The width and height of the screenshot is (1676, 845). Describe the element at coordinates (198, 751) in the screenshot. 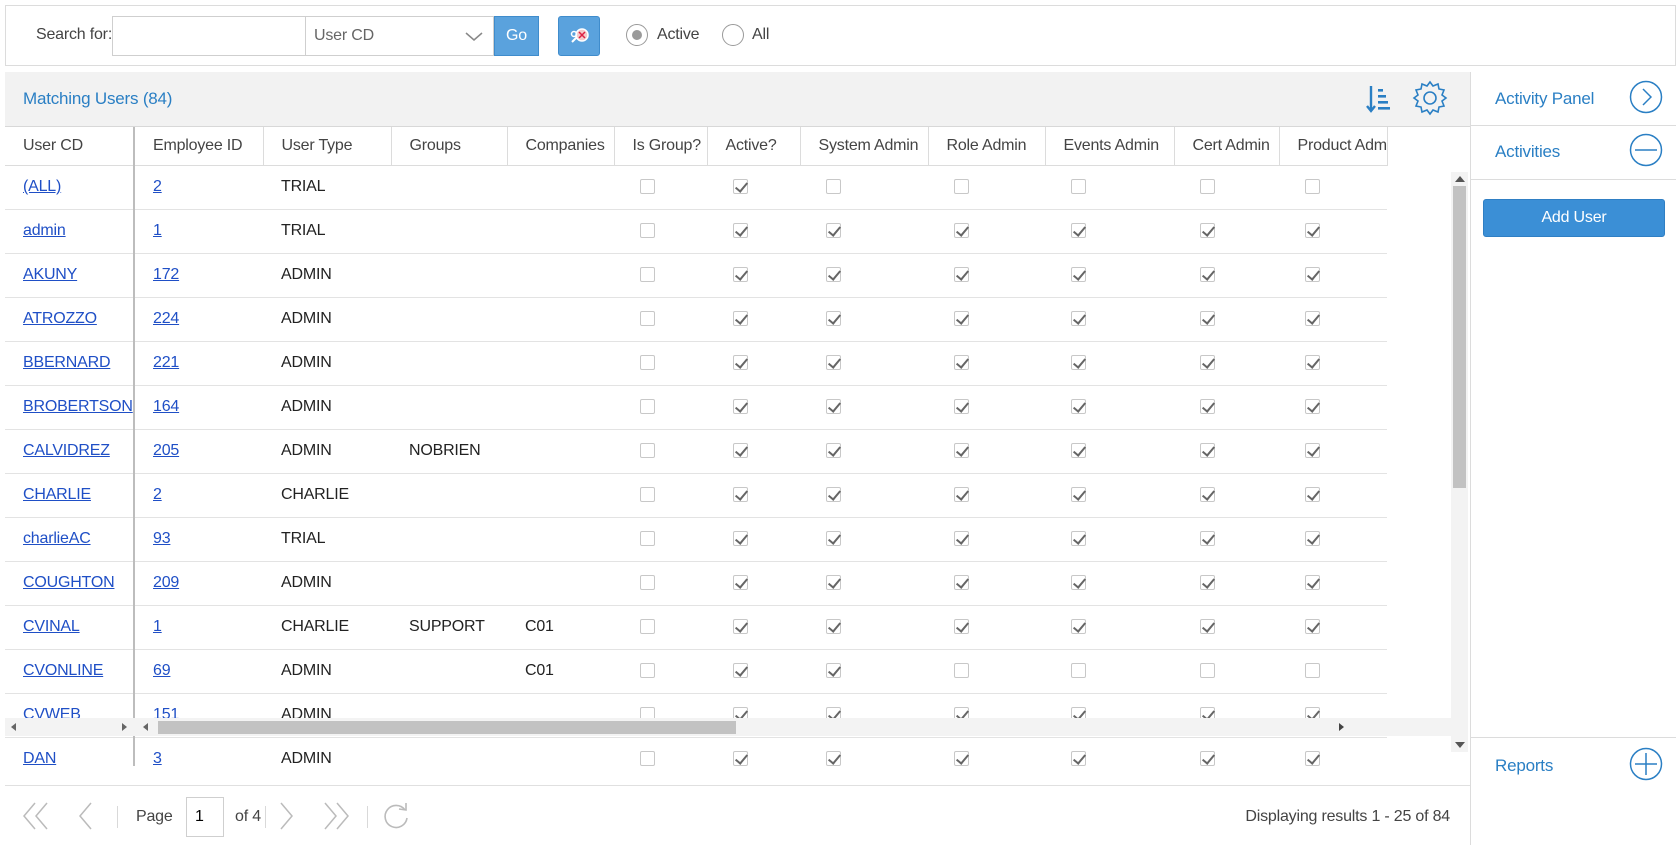

I see `employee-id-link: 3` at that location.